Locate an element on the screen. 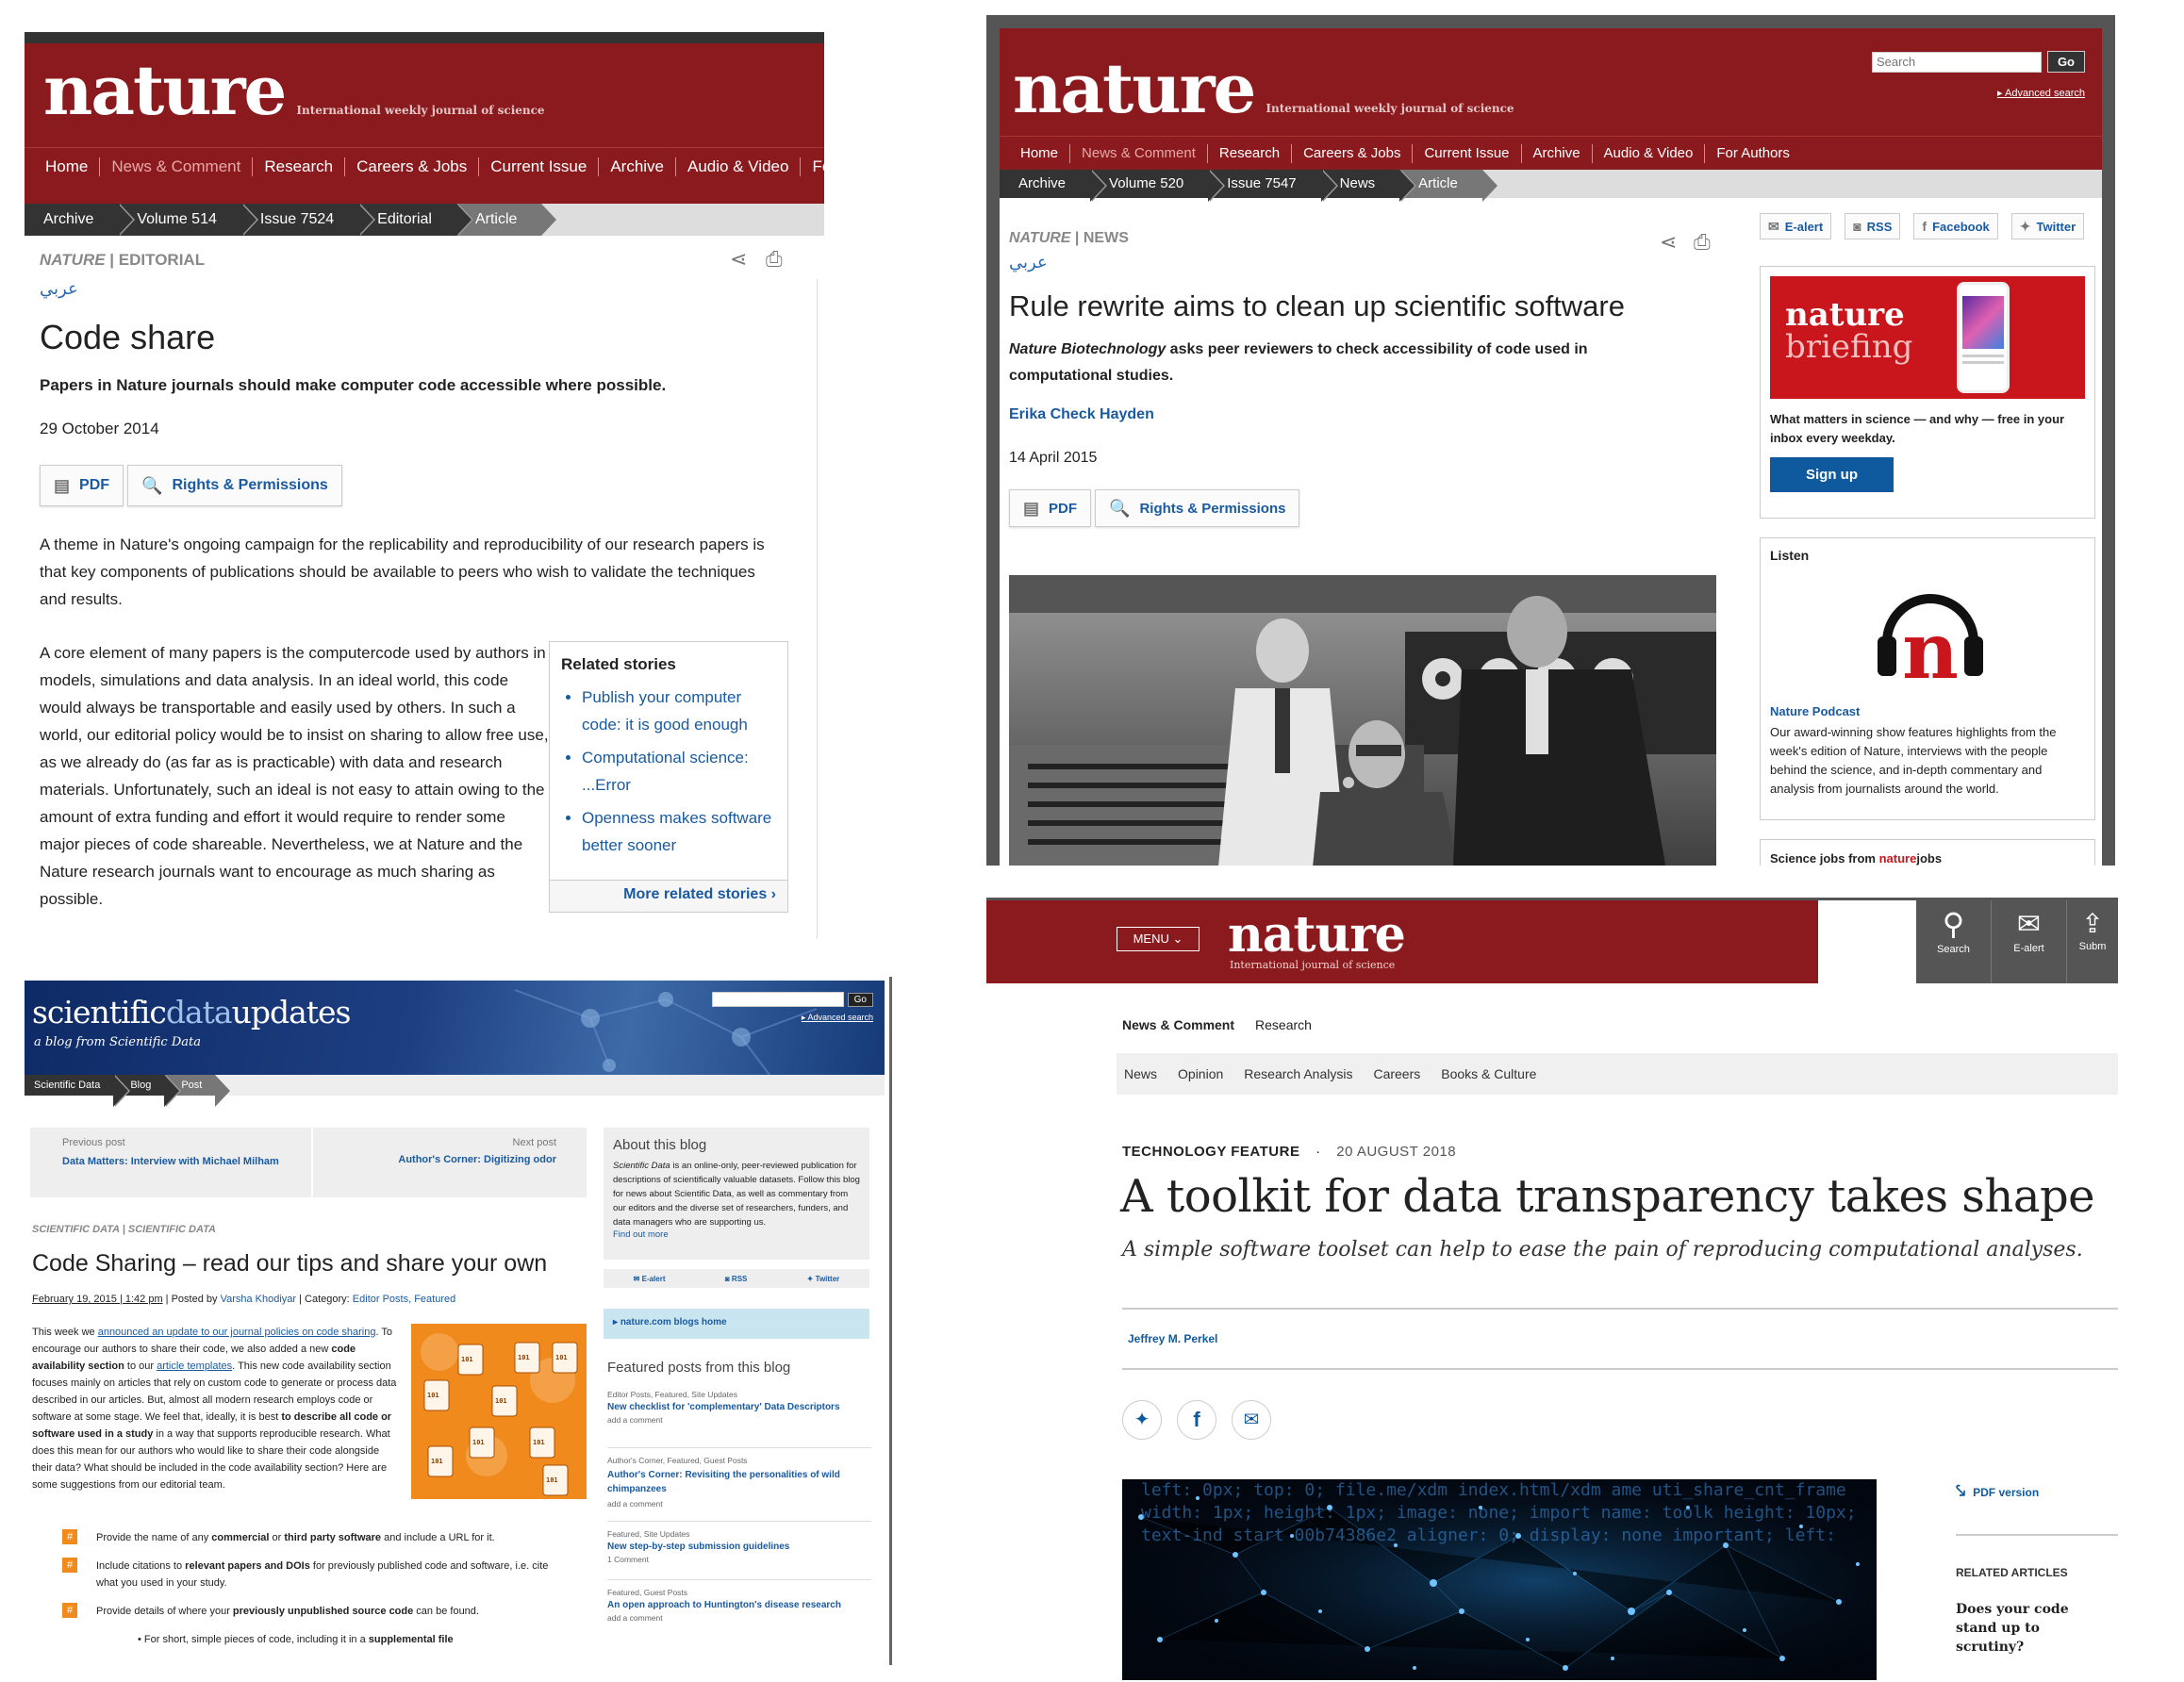 The image size is (2184, 1682). podcast-logo: n is located at coordinates (1930, 637).